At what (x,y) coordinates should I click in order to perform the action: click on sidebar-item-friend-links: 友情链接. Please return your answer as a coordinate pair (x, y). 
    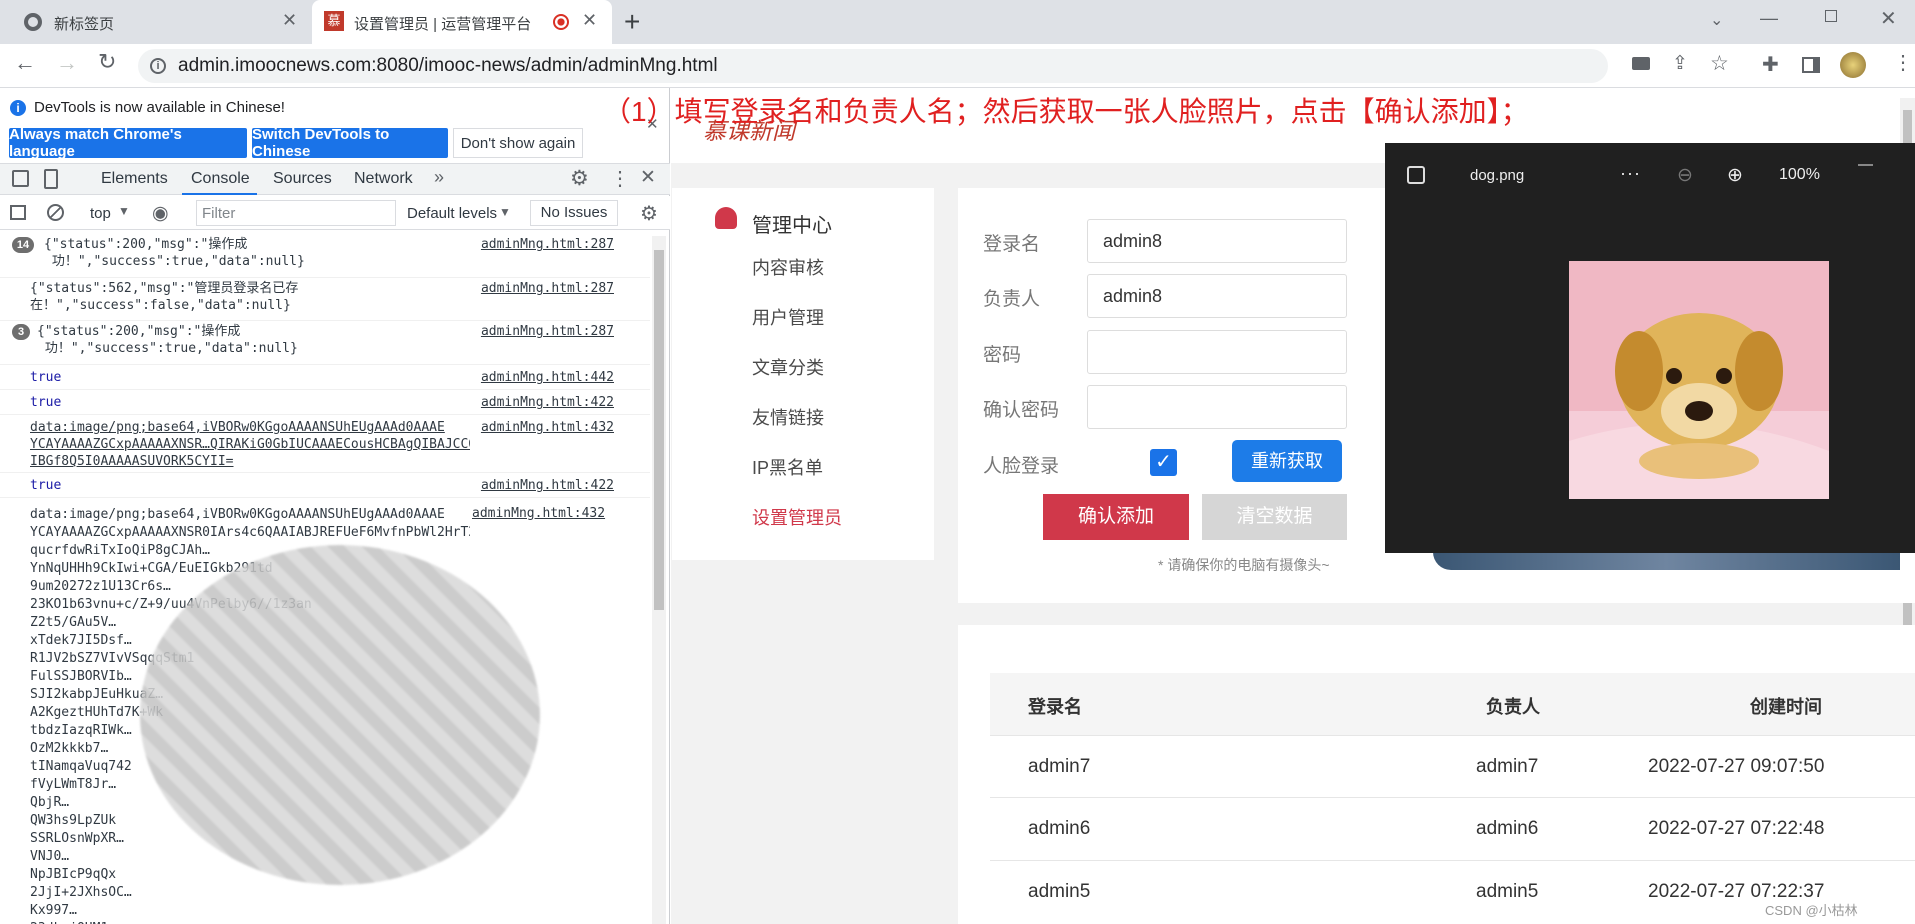
    Looking at the image, I should click on (788, 417).